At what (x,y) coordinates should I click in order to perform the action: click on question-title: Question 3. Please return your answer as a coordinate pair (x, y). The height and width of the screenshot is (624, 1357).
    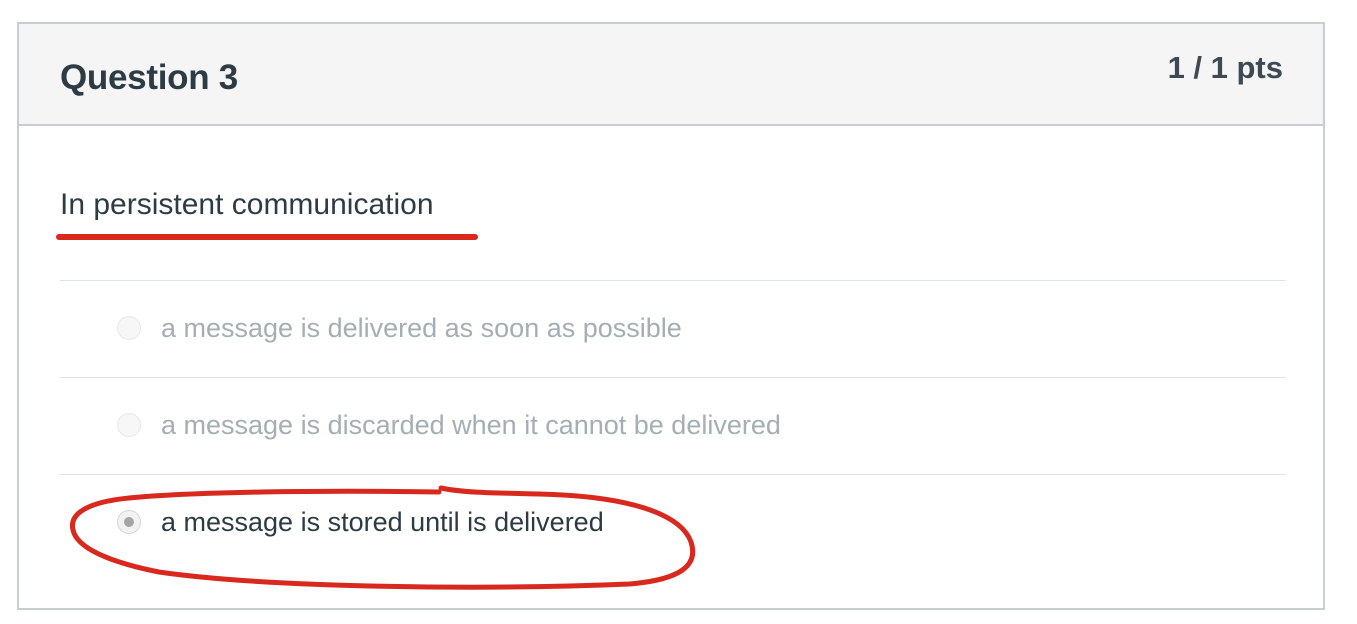
    Looking at the image, I should click on (149, 77).